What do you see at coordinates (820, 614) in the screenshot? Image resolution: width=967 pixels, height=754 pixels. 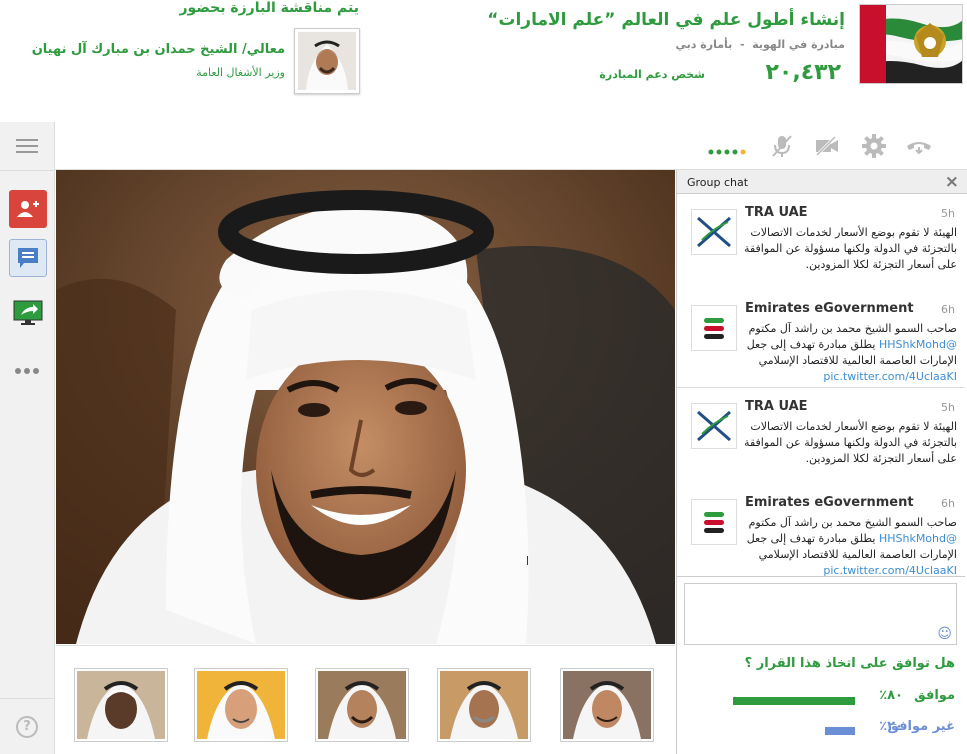 I see `chat-input: ☺` at bounding box center [820, 614].